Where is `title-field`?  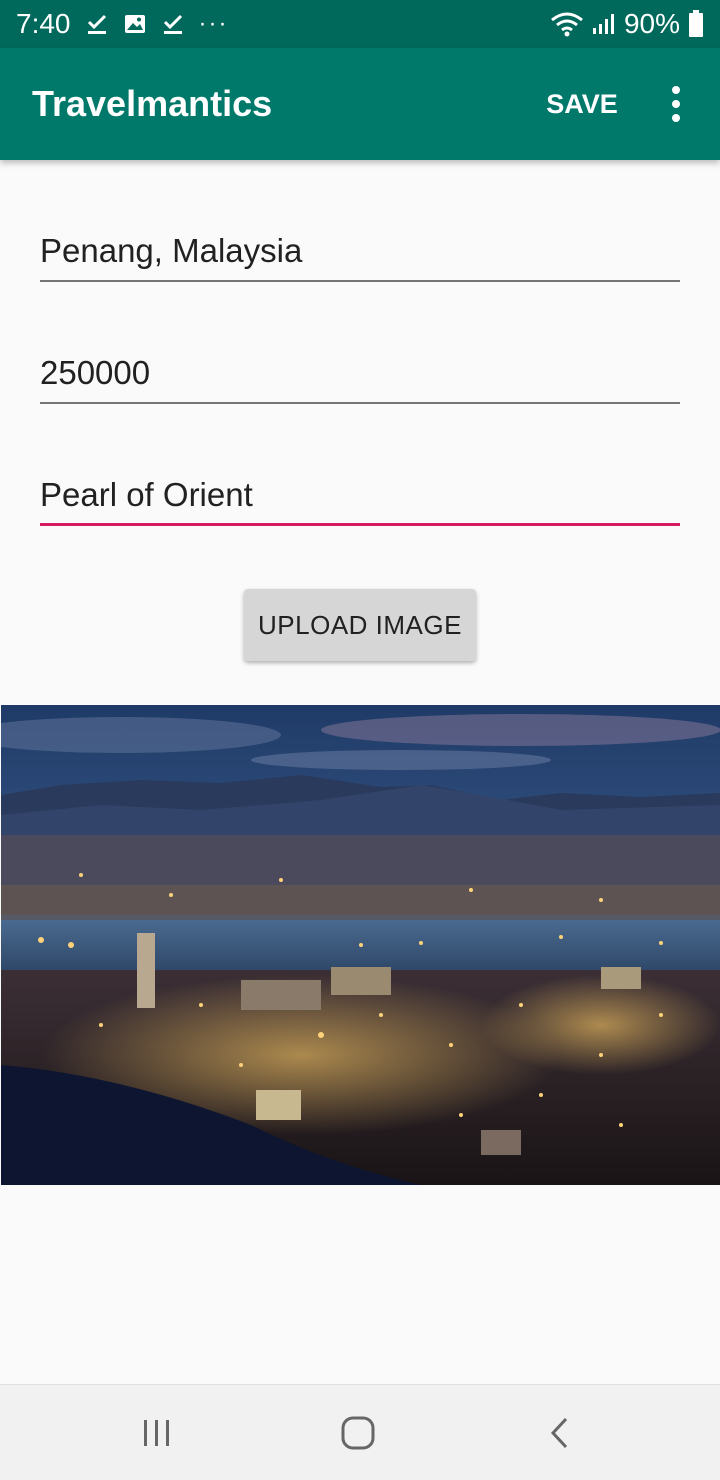 title-field is located at coordinates (360, 252).